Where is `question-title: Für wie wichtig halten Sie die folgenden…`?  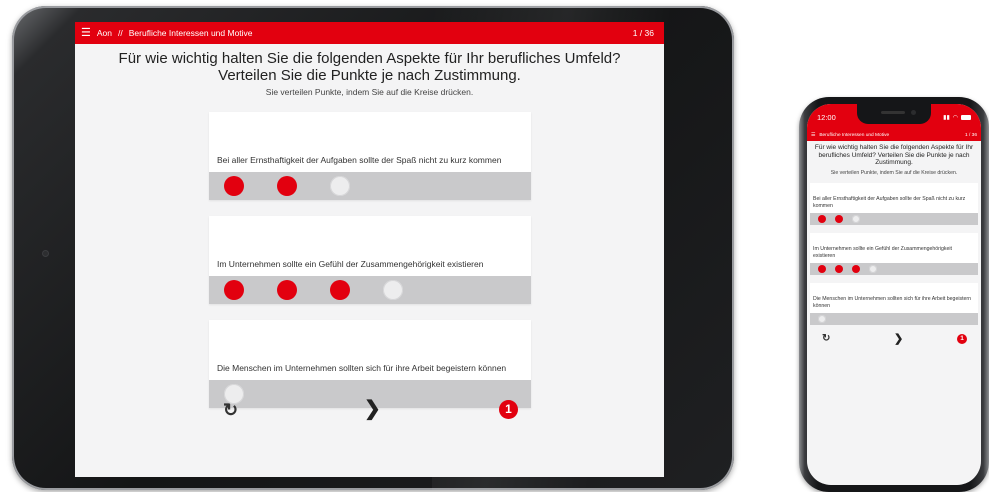 question-title: Für wie wichtig halten Sie die folgenden… is located at coordinates (369, 67).